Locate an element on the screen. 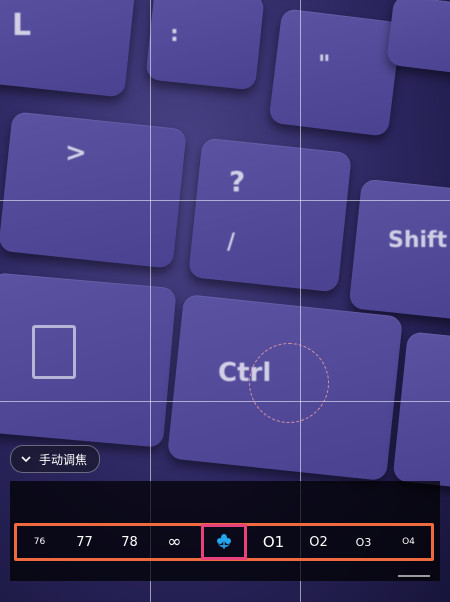 The height and width of the screenshot is (602, 450). focus-stop: 77 is located at coordinates (84, 542).